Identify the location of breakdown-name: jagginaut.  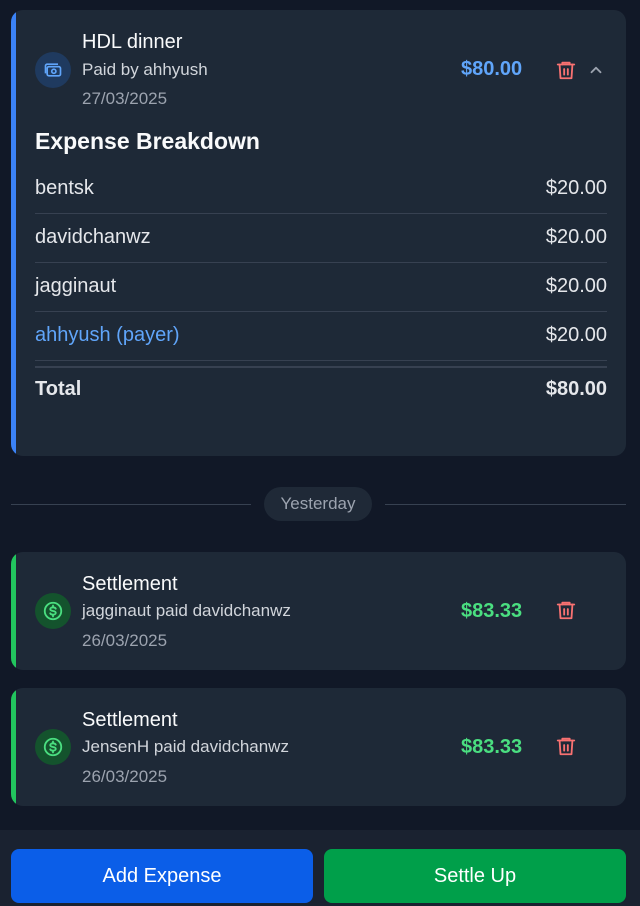
(76, 286).